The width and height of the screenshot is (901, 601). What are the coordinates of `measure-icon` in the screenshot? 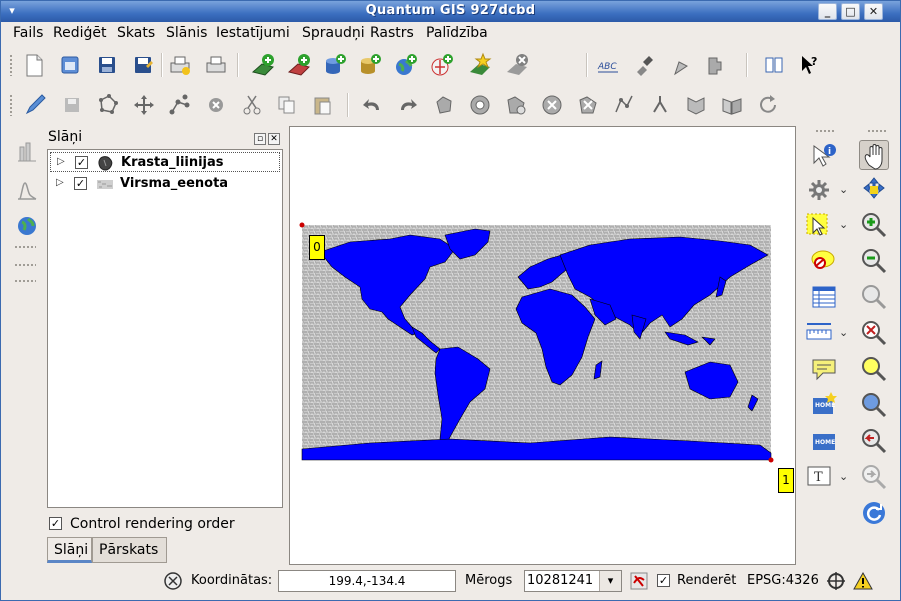 It's located at (819, 333).